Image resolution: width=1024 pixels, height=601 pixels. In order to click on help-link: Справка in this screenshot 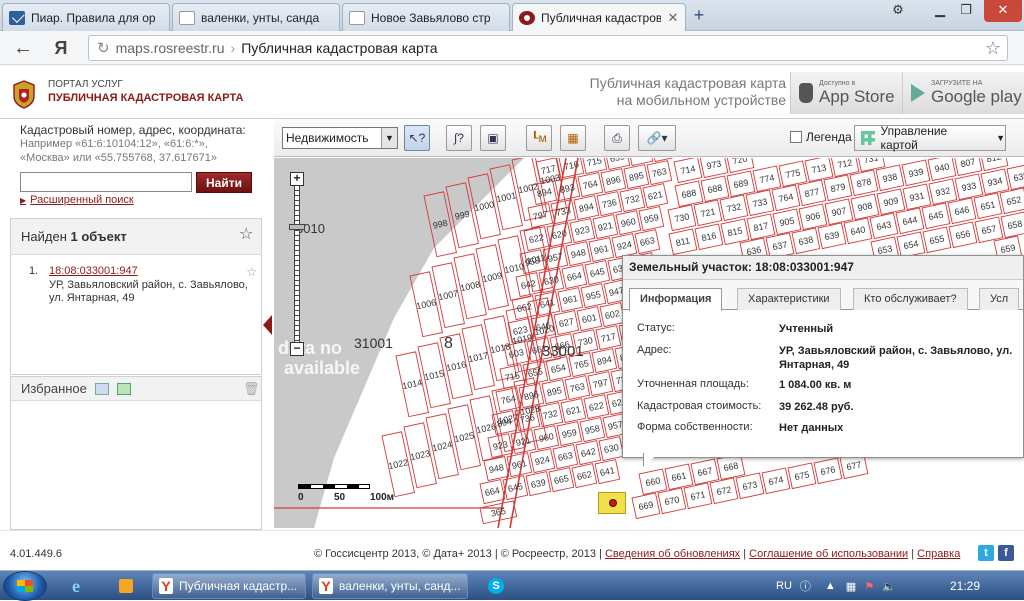, I will do `click(938, 554)`.